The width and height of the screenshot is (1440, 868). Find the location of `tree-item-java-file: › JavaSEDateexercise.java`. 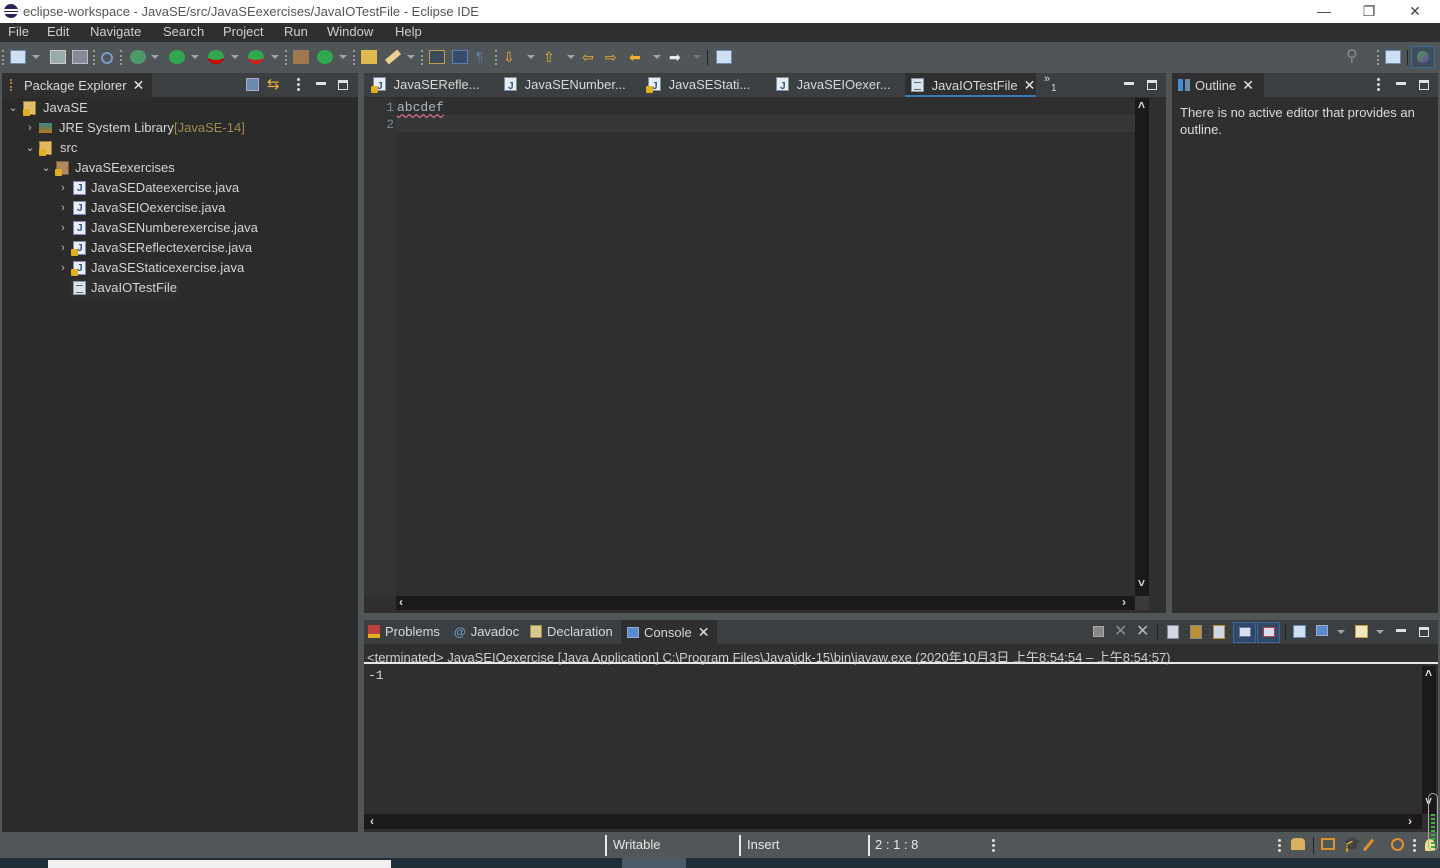

tree-item-java-file: › JavaSEDateexercise.java is located at coordinates (179, 188).